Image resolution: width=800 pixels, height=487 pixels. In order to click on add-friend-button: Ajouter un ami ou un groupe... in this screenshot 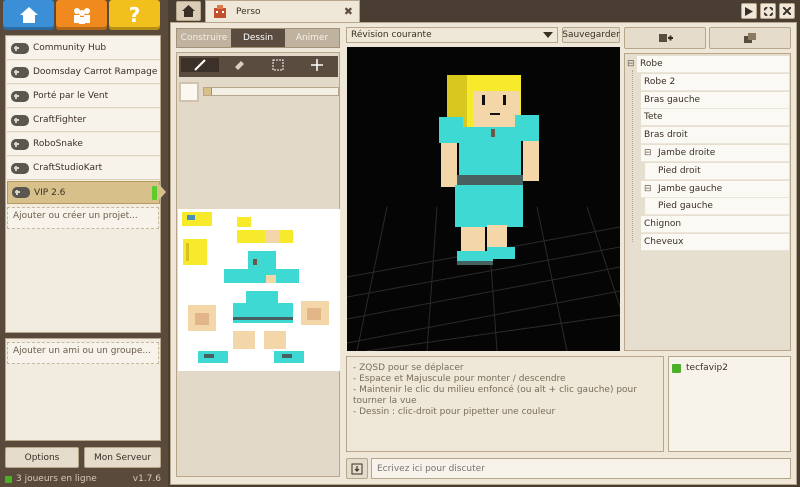, I will do `click(83, 353)`.